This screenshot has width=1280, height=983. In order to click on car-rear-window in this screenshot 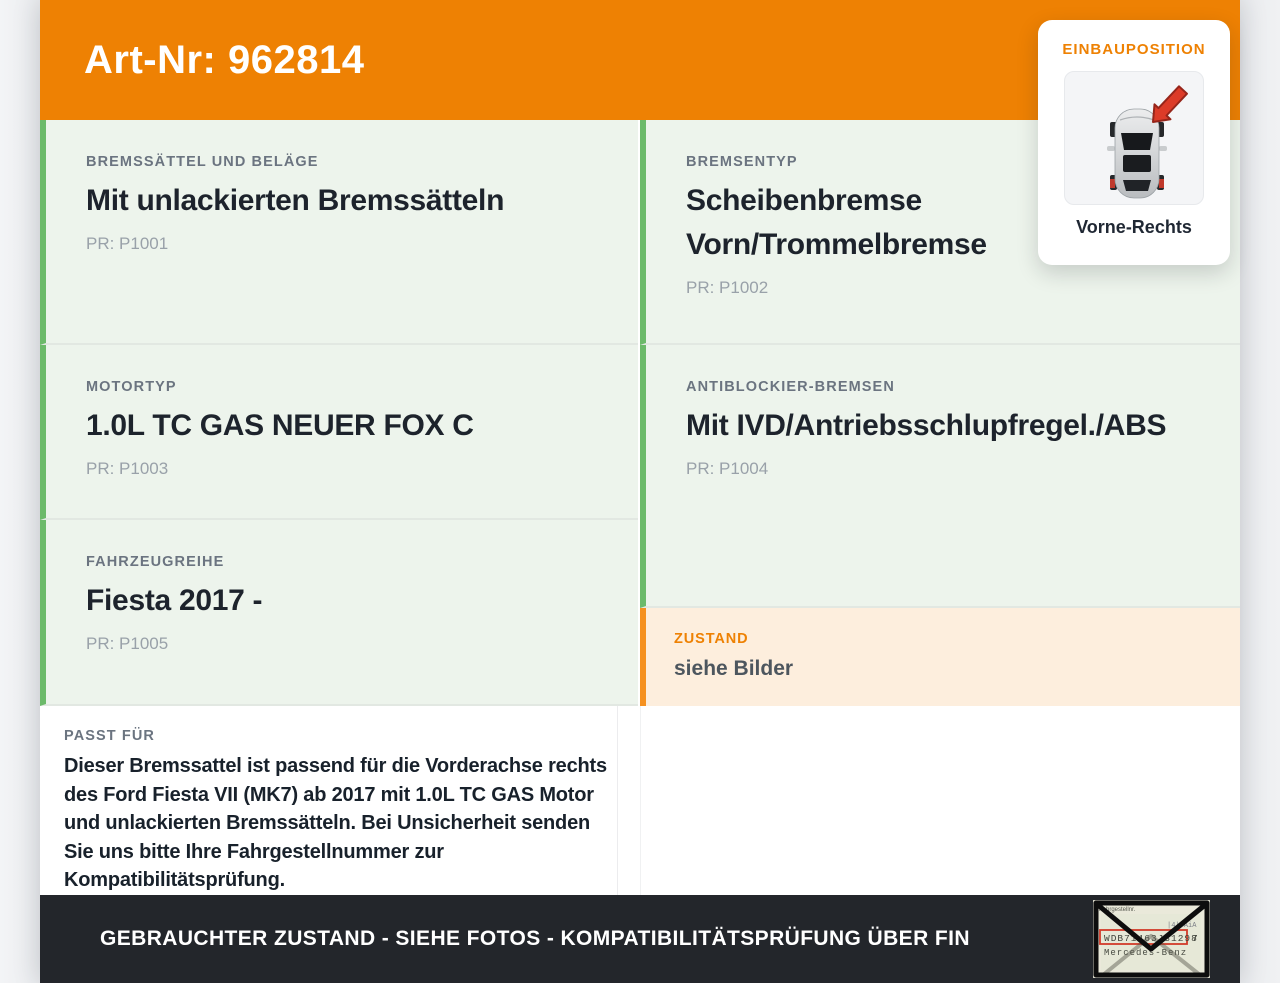, I will do `click(1137, 185)`.